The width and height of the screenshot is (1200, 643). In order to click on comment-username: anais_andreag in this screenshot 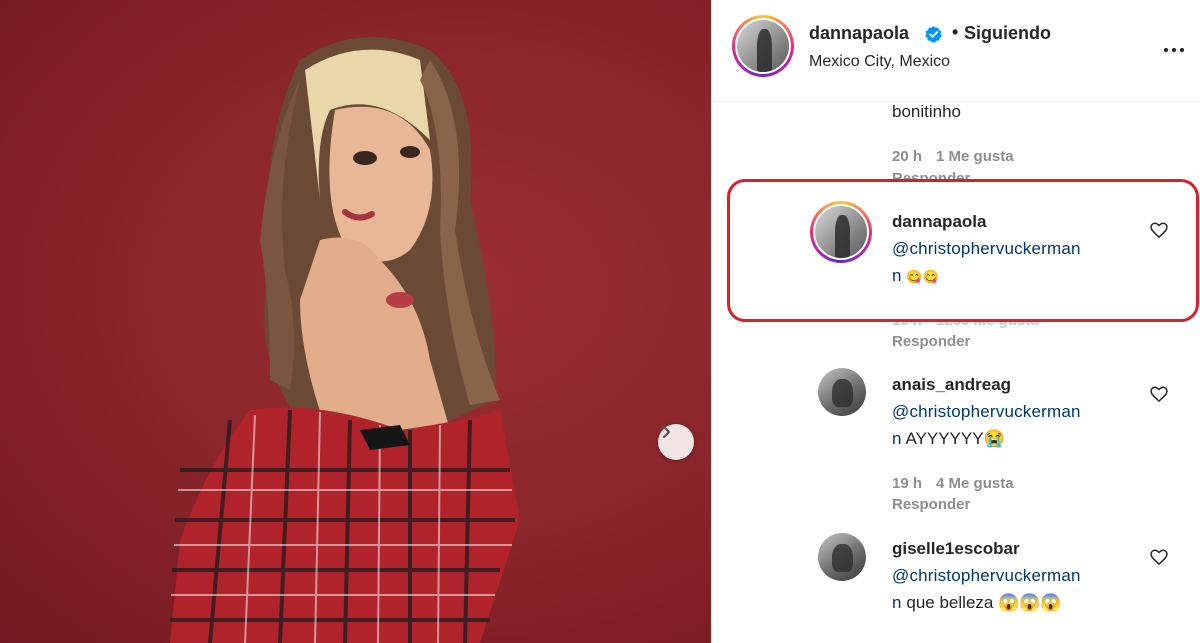, I will do `click(951, 385)`.